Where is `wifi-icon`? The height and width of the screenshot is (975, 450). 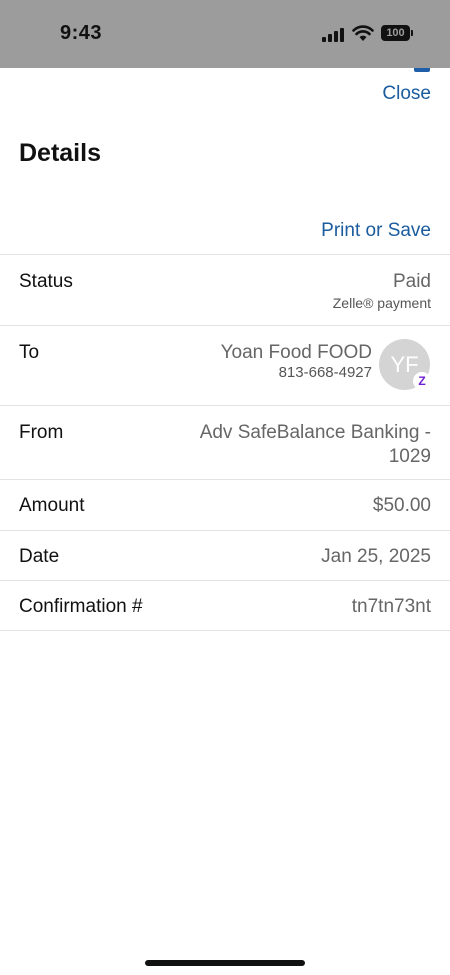
wifi-icon is located at coordinates (363, 33).